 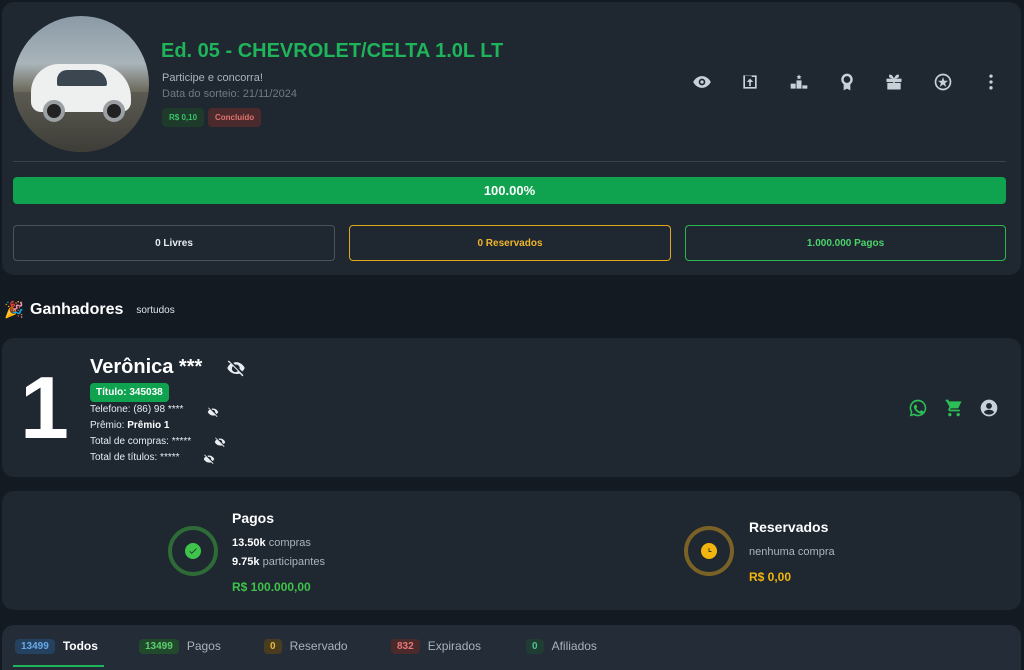 I want to click on winners-subtitle: sortudos, so click(x=155, y=310).